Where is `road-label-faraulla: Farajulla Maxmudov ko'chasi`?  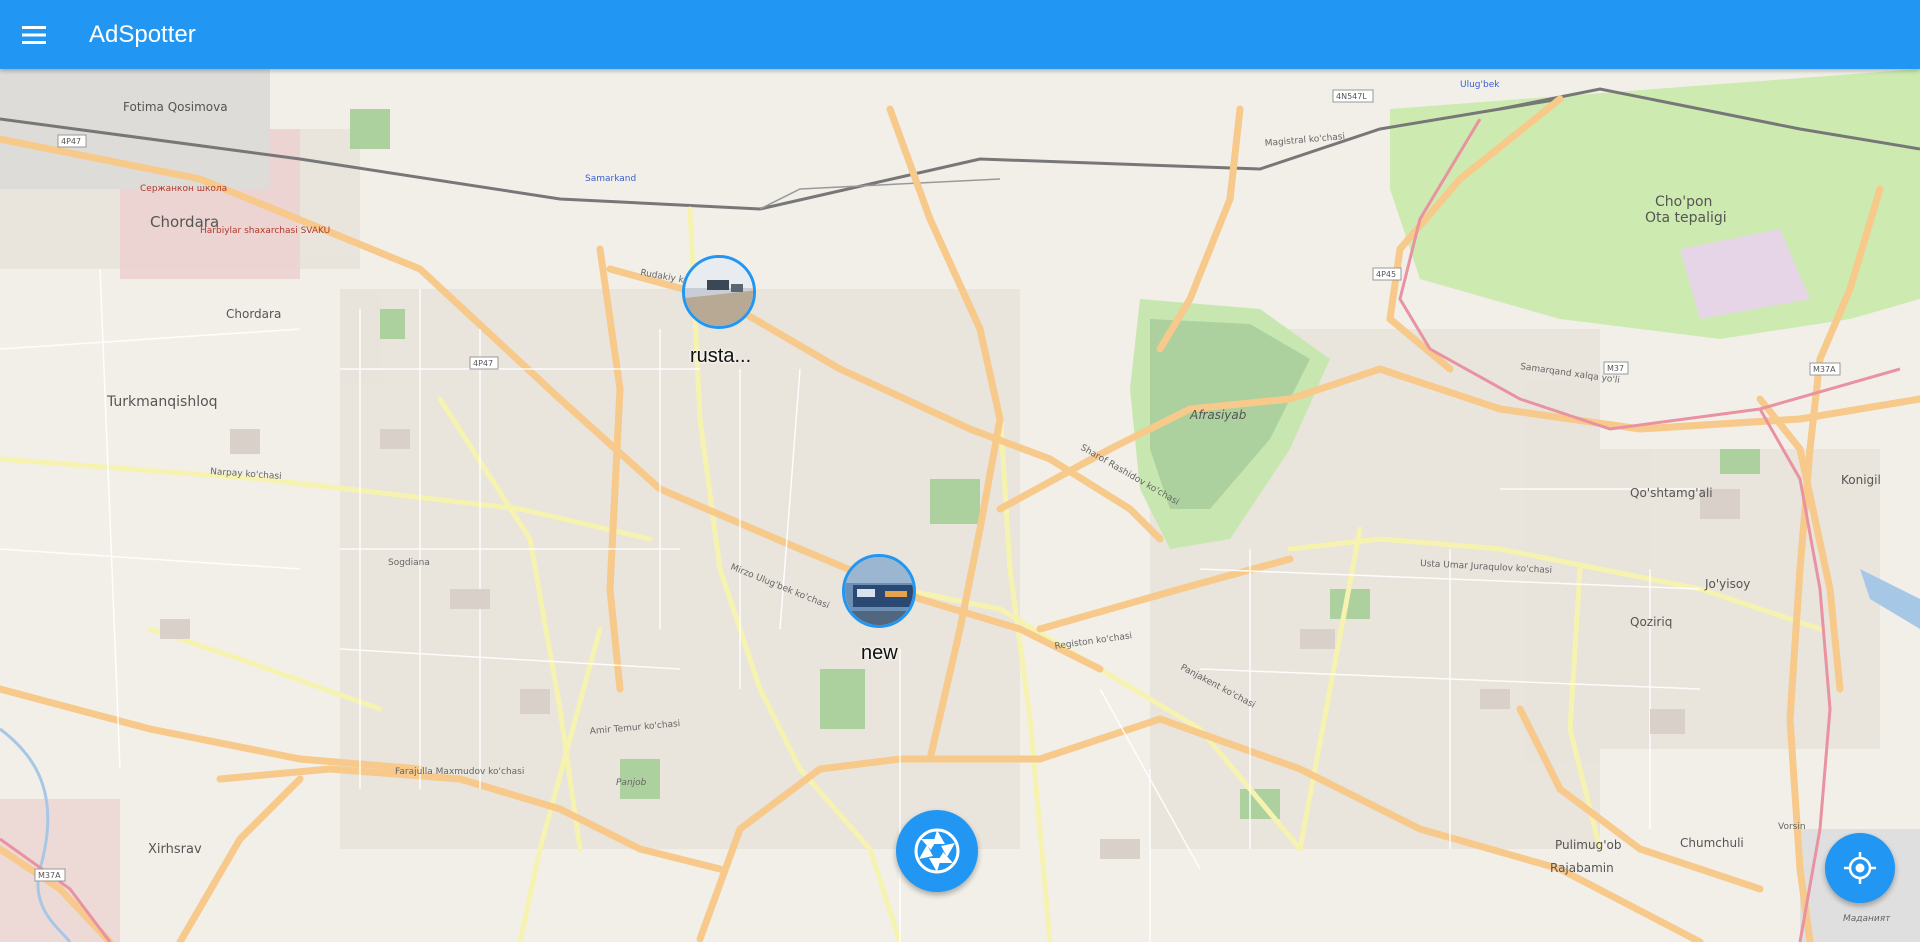 road-label-faraulla: Farajulla Maxmudov ko'chasi is located at coordinates (459, 772).